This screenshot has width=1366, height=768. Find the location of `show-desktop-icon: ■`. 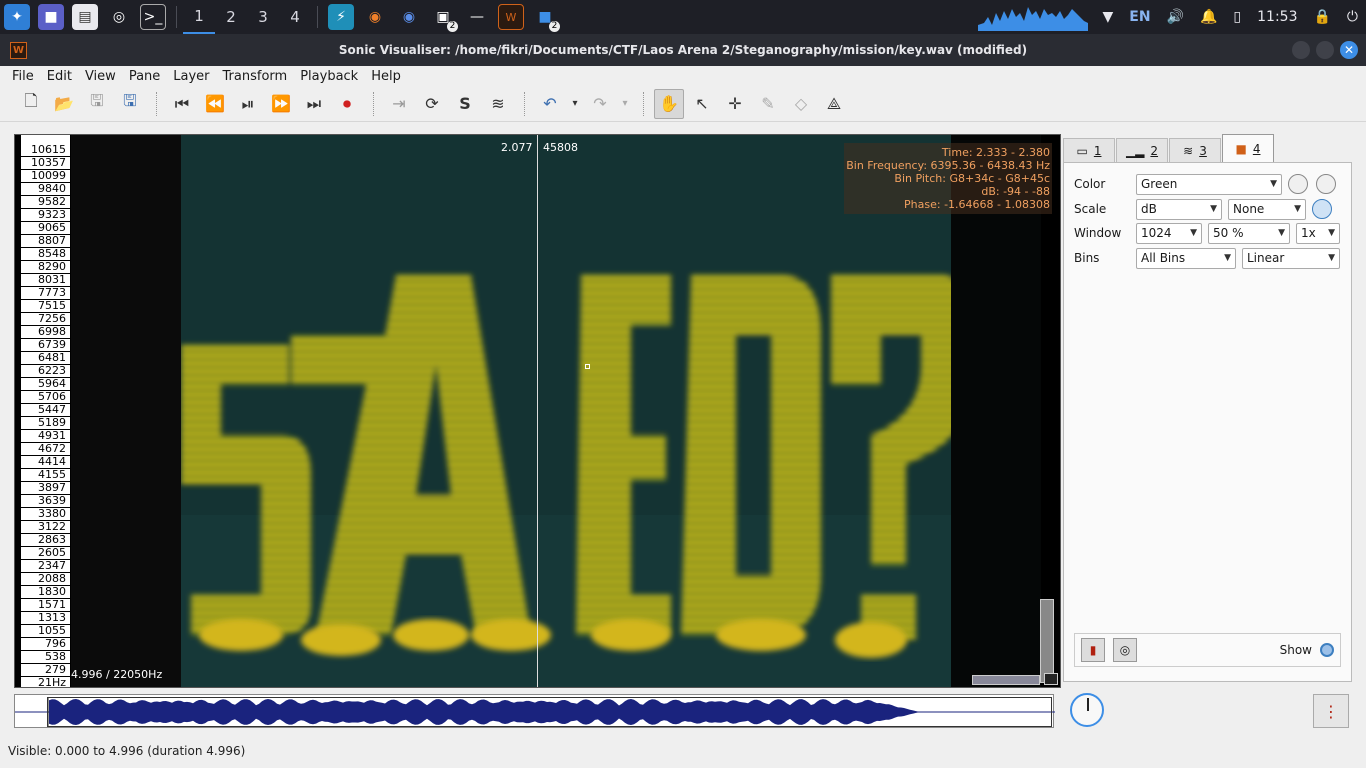

show-desktop-icon: ■ is located at coordinates (51, 17).